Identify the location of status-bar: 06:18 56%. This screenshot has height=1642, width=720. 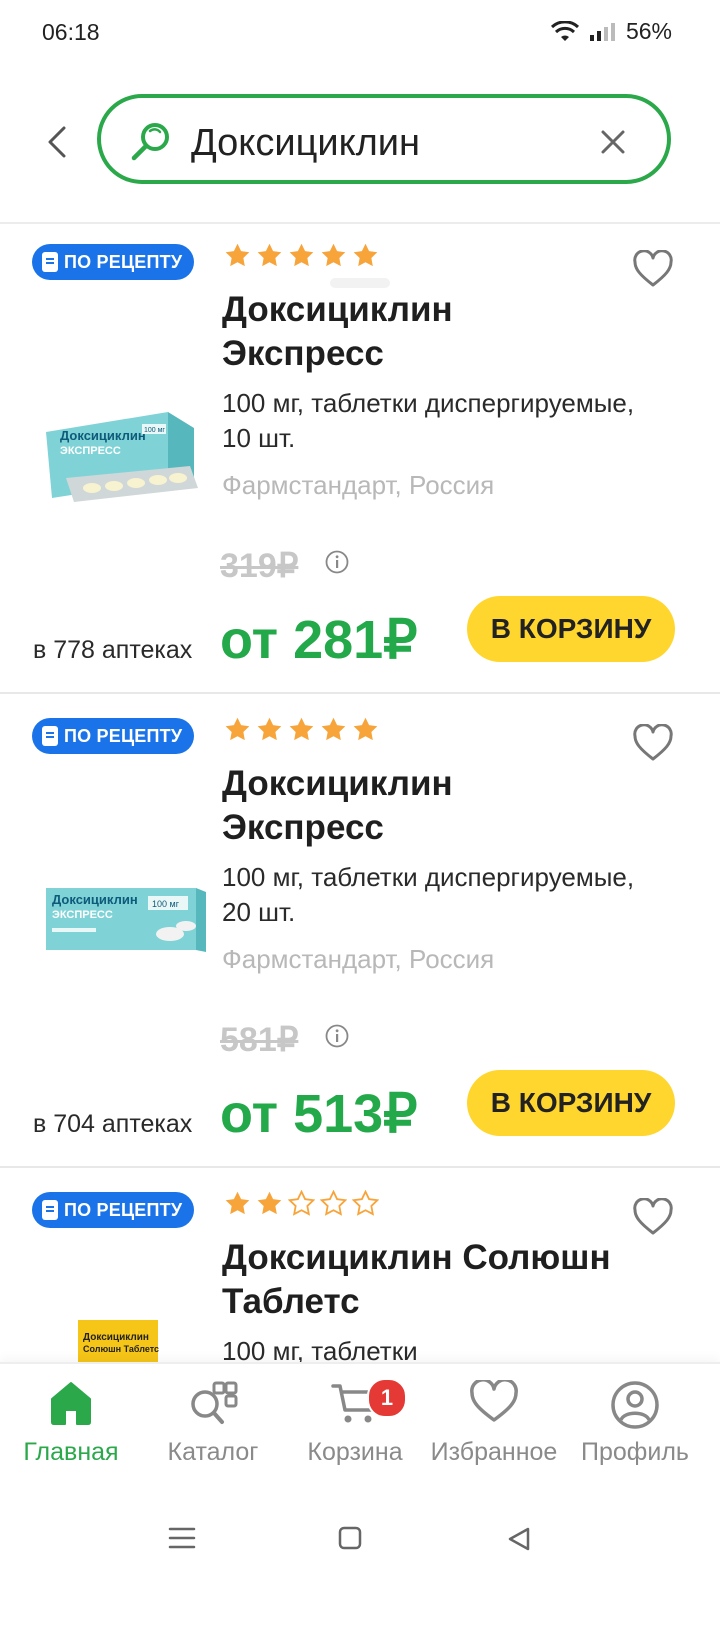
(360, 32).